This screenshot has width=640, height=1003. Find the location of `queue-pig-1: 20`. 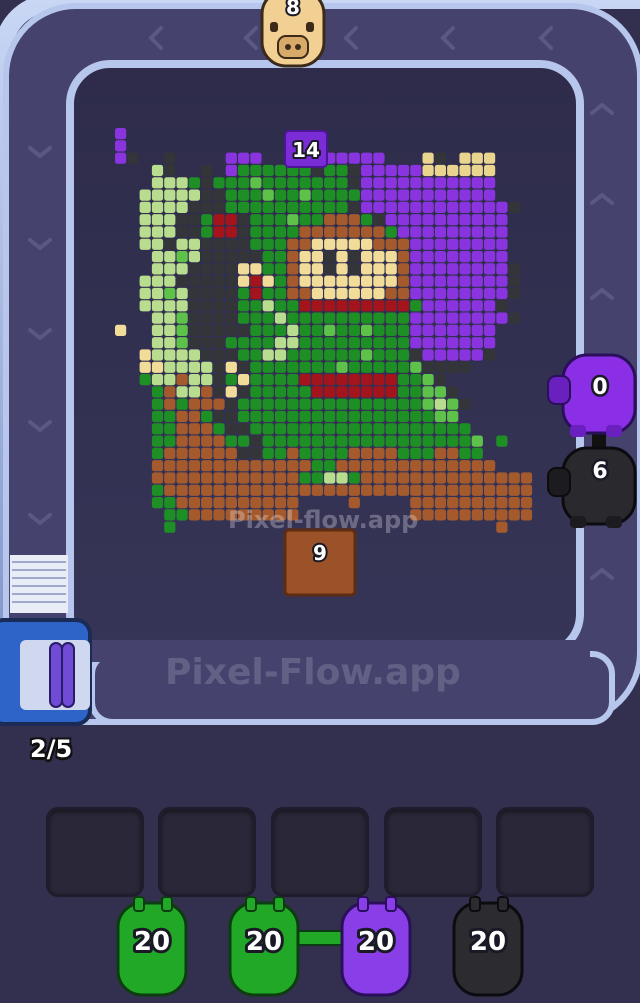

queue-pig-1: 20 is located at coordinates (152, 946).